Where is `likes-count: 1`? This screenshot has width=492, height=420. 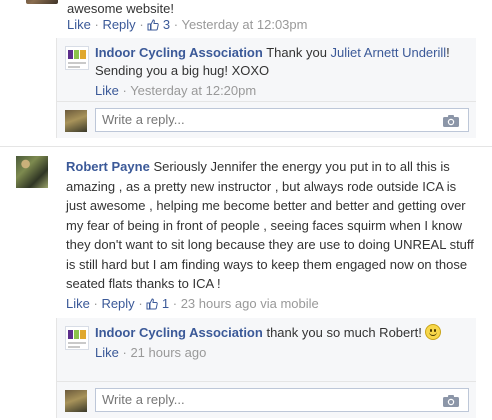
likes-count: 1 is located at coordinates (165, 303).